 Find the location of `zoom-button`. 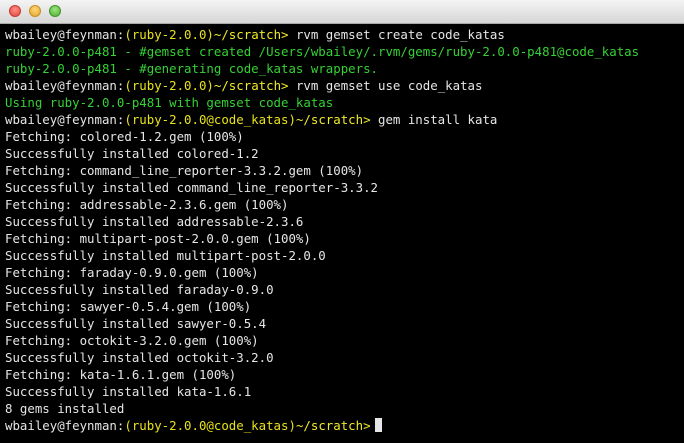

zoom-button is located at coordinates (55, 11).